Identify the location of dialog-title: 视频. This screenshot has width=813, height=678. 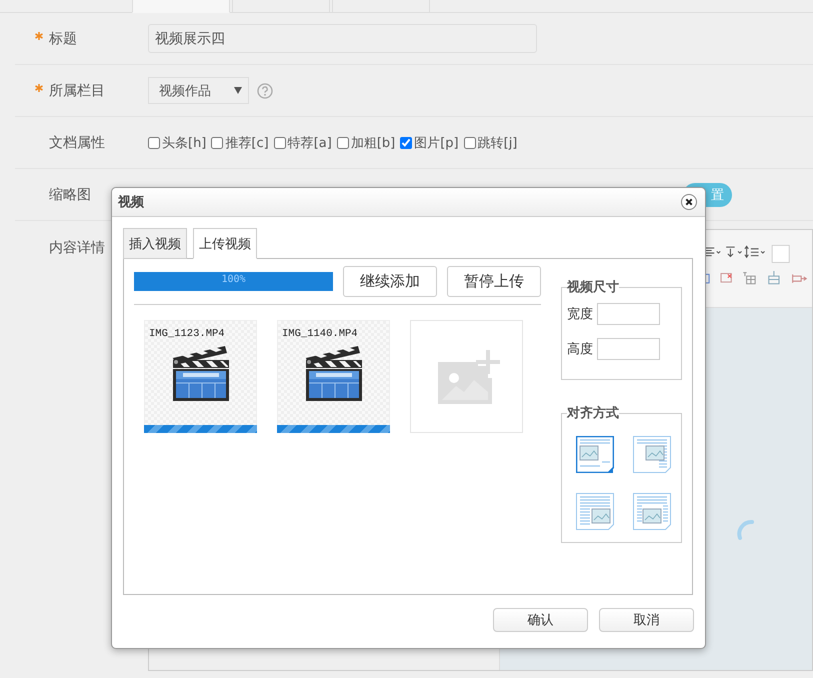
(131, 202).